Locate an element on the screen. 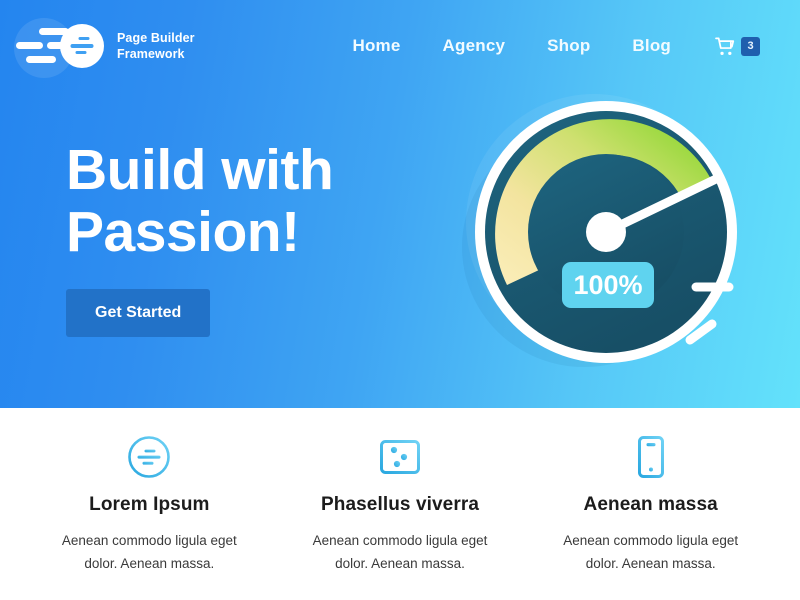 The height and width of the screenshot is (600, 800). brand-name: Page Builder Framework is located at coordinates (156, 46).